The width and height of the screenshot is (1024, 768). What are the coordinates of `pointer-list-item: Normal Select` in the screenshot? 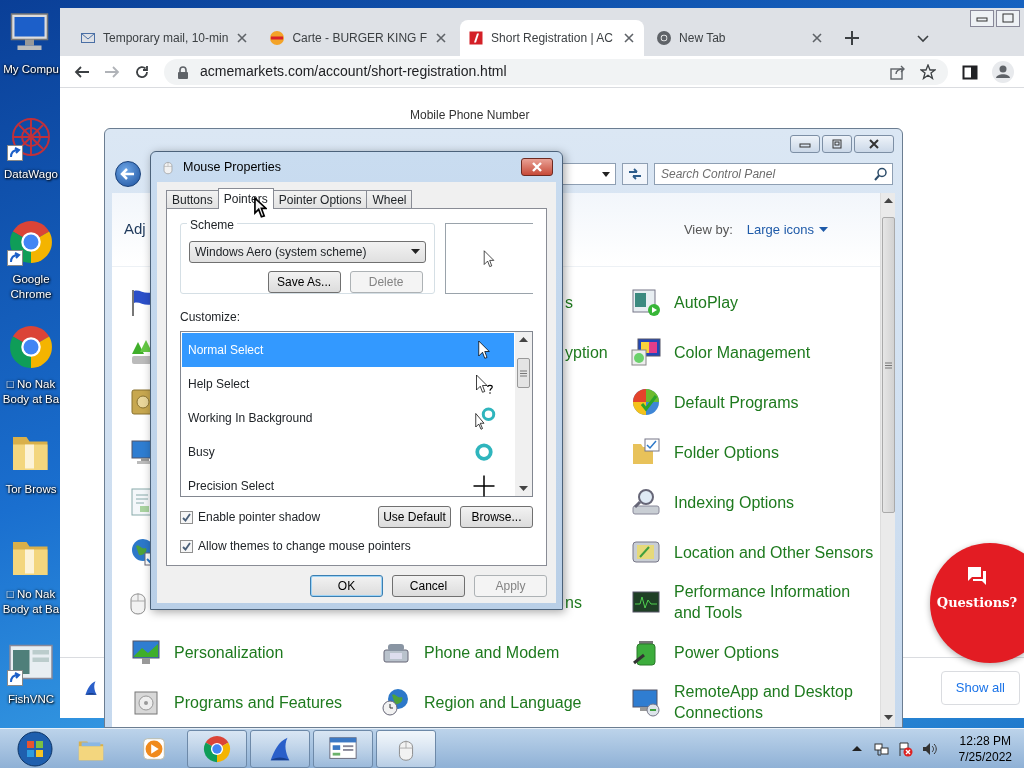 It's located at (348, 350).